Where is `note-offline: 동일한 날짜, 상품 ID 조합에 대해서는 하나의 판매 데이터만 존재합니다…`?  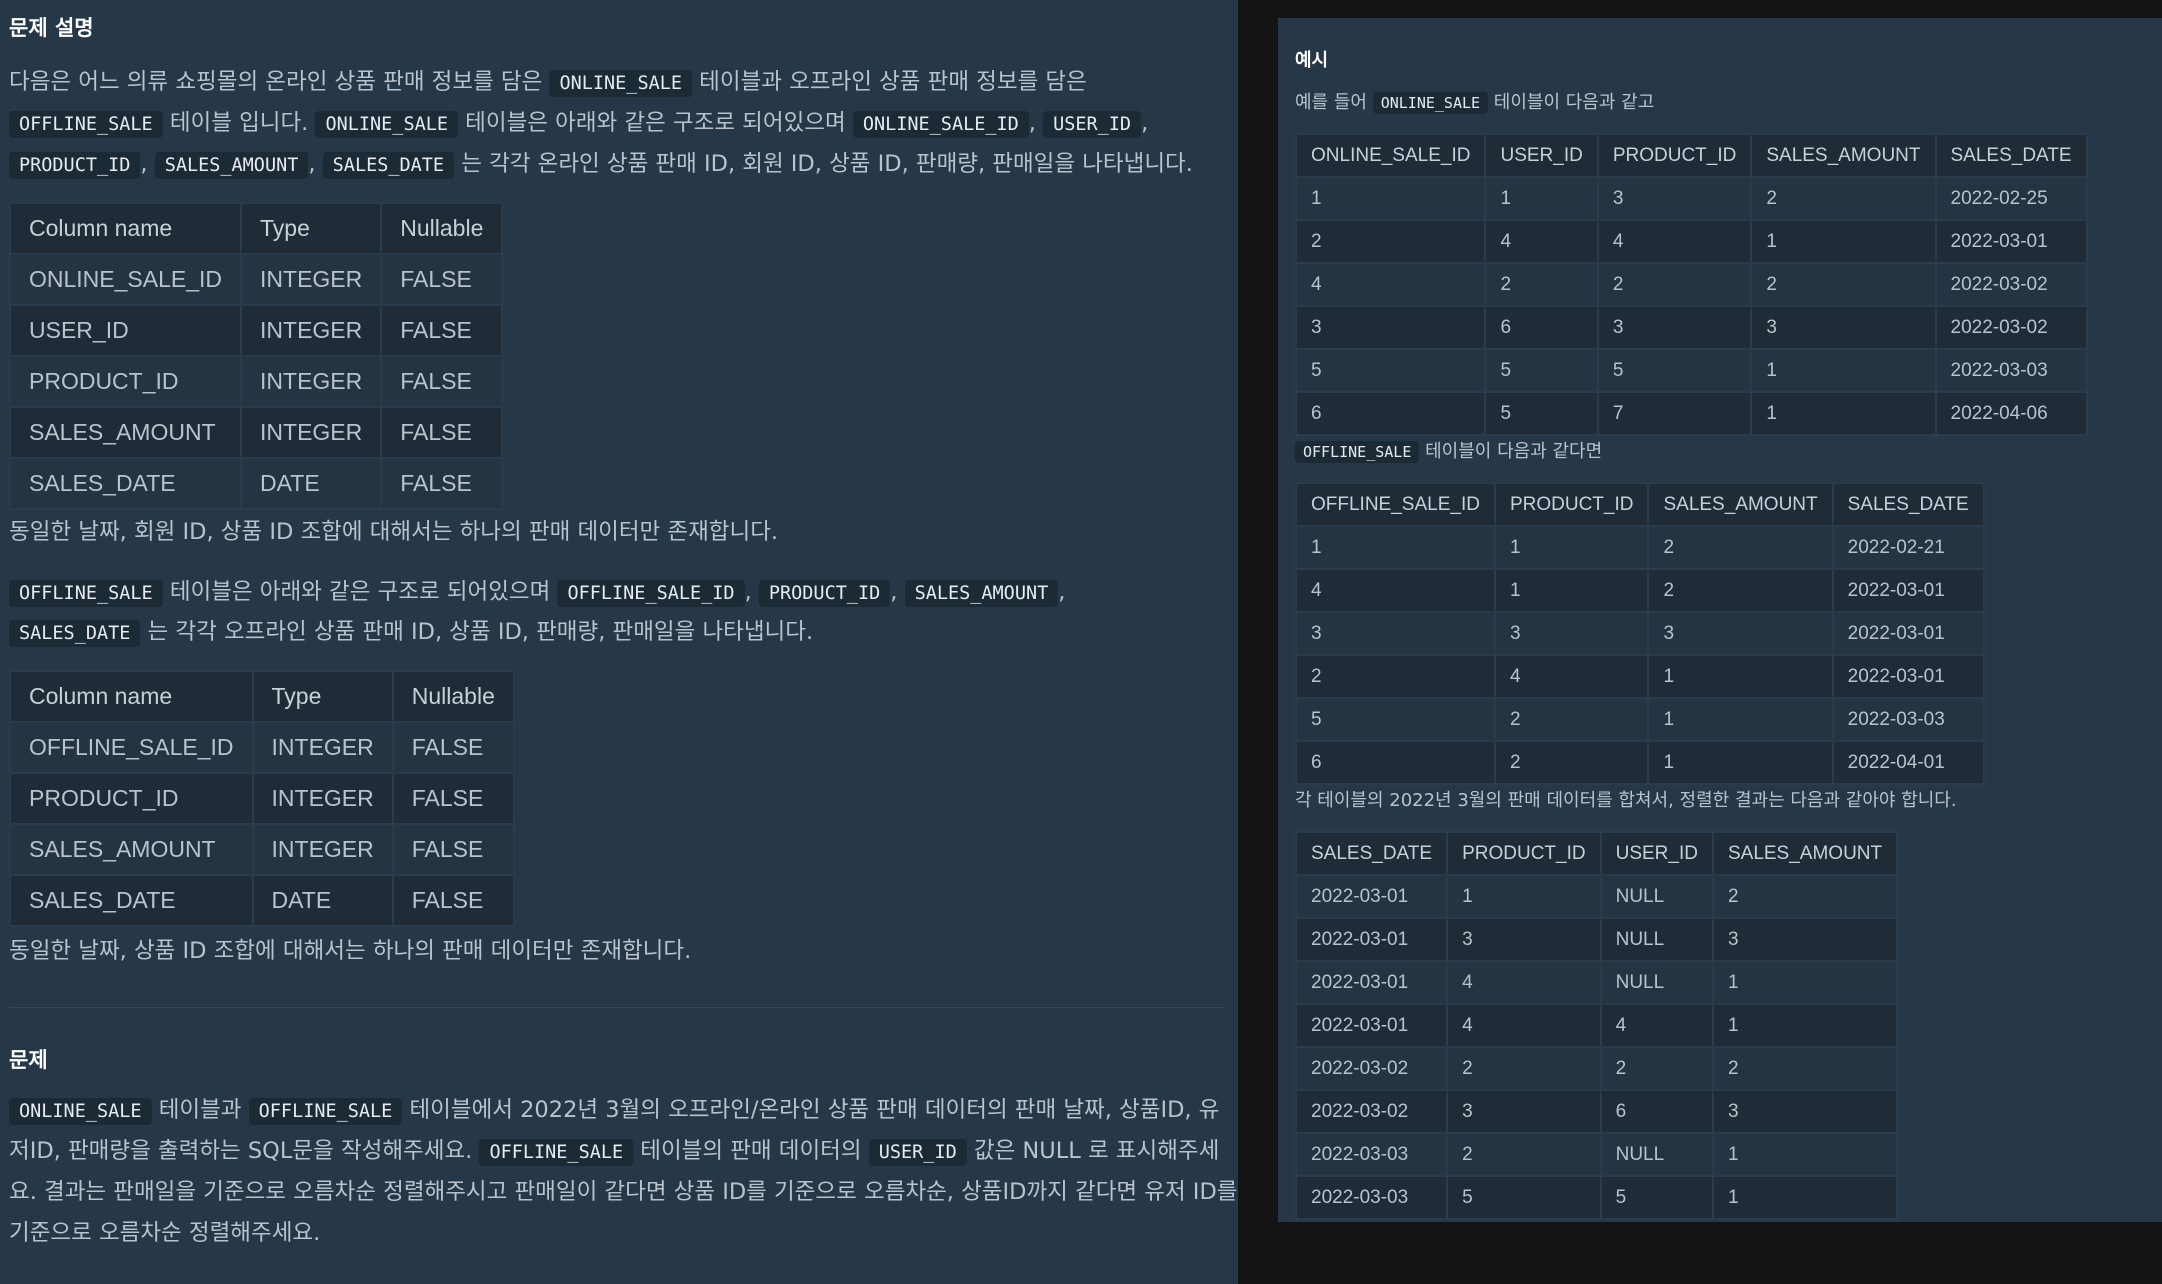
note-offline: 동일한 날짜, 상품 ID 조합에 대해서는 하나의 판매 데이터만 존재합니다… is located at coordinates (350, 951).